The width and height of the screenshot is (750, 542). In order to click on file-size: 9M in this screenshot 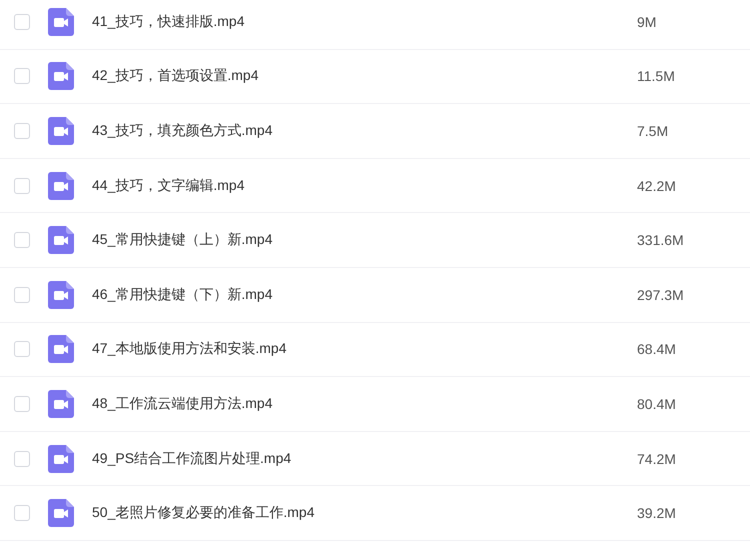, I will do `click(646, 22)`.